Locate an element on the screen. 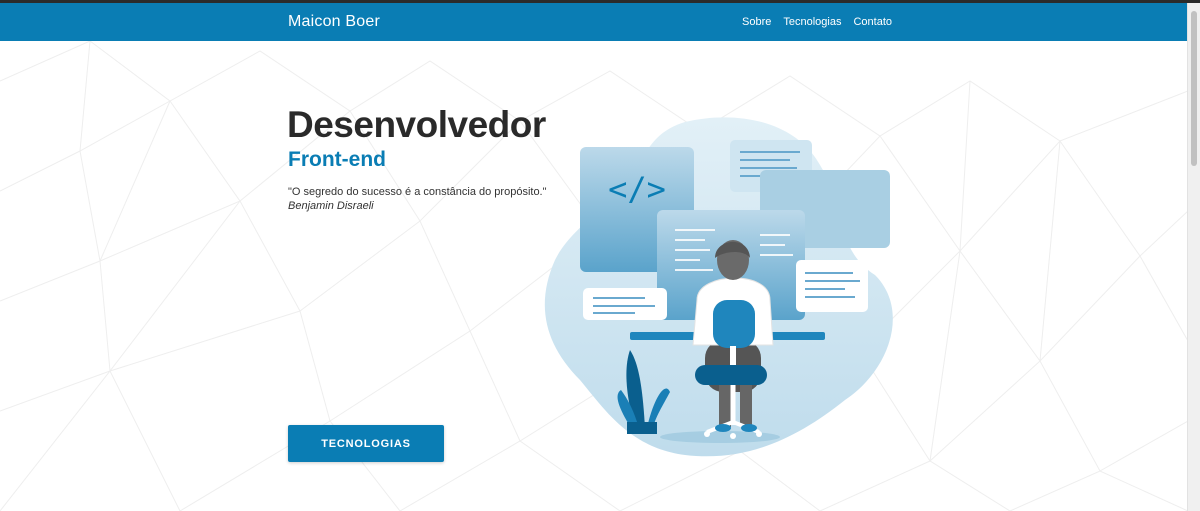  page-scrollbar is located at coordinates (1193, 257).